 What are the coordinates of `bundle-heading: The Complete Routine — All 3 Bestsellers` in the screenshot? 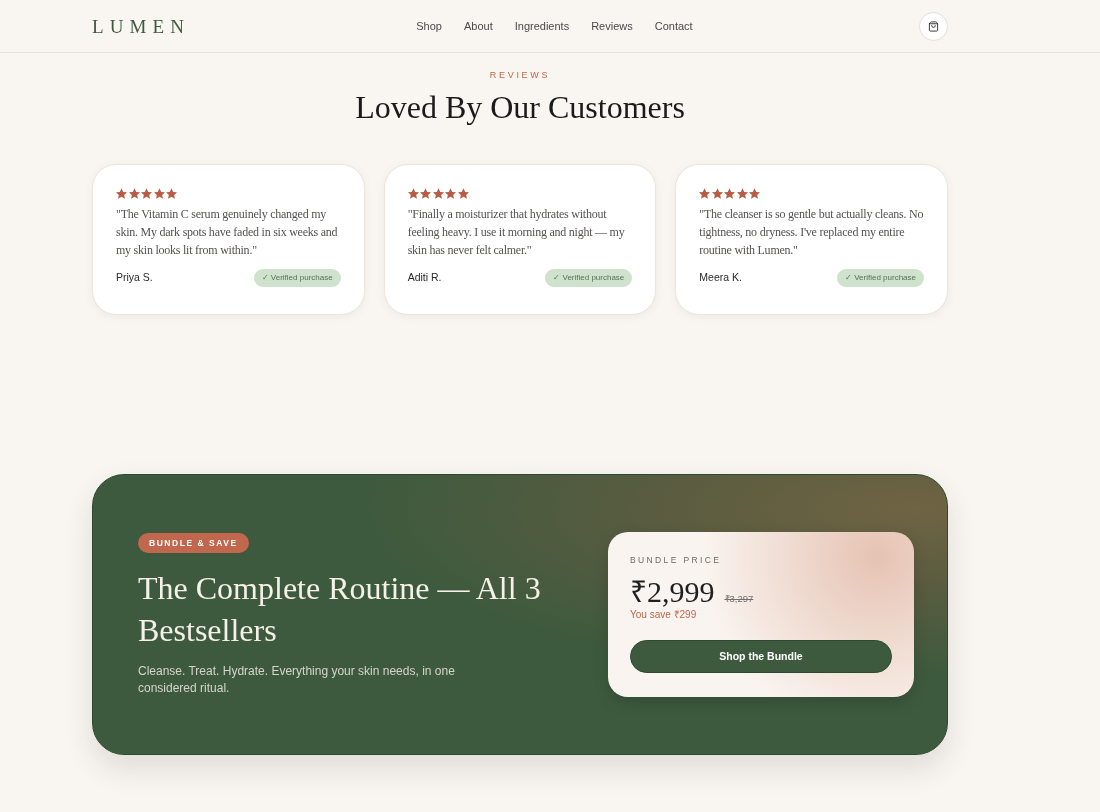 It's located at (340, 609).